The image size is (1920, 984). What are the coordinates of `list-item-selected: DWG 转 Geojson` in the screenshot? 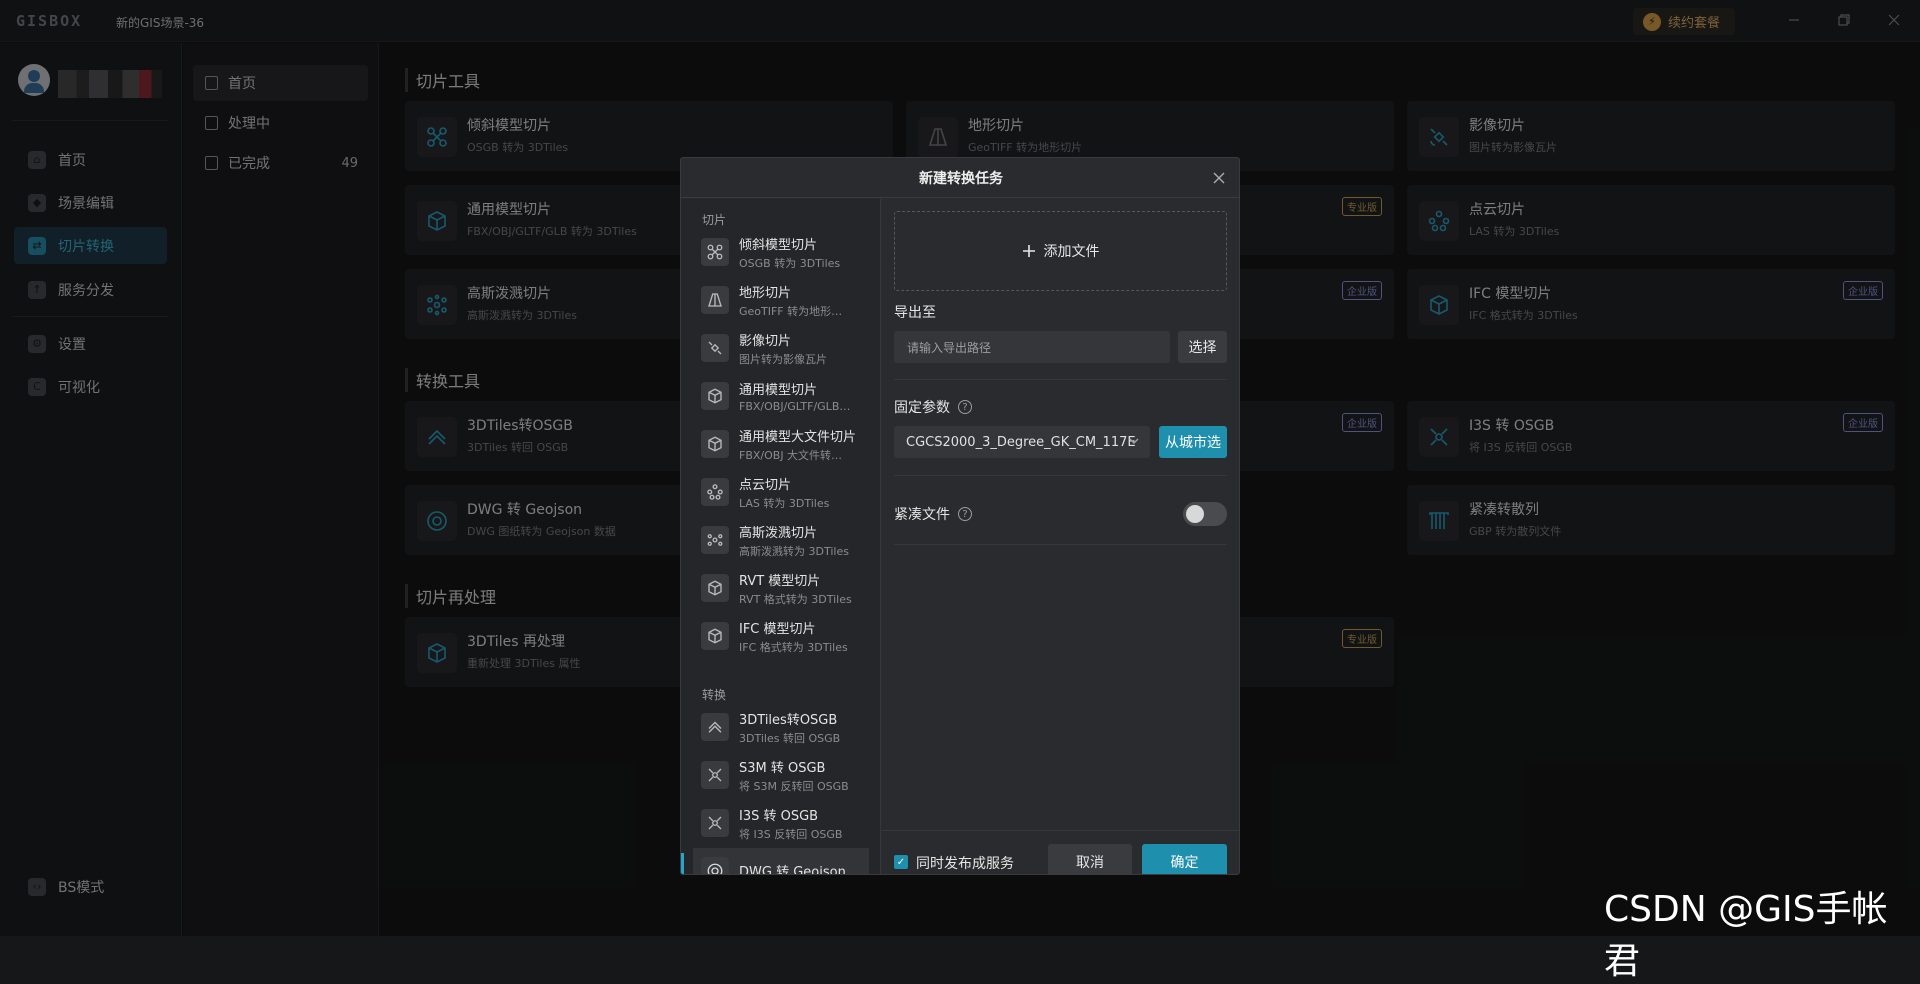 It's located at (781, 861).